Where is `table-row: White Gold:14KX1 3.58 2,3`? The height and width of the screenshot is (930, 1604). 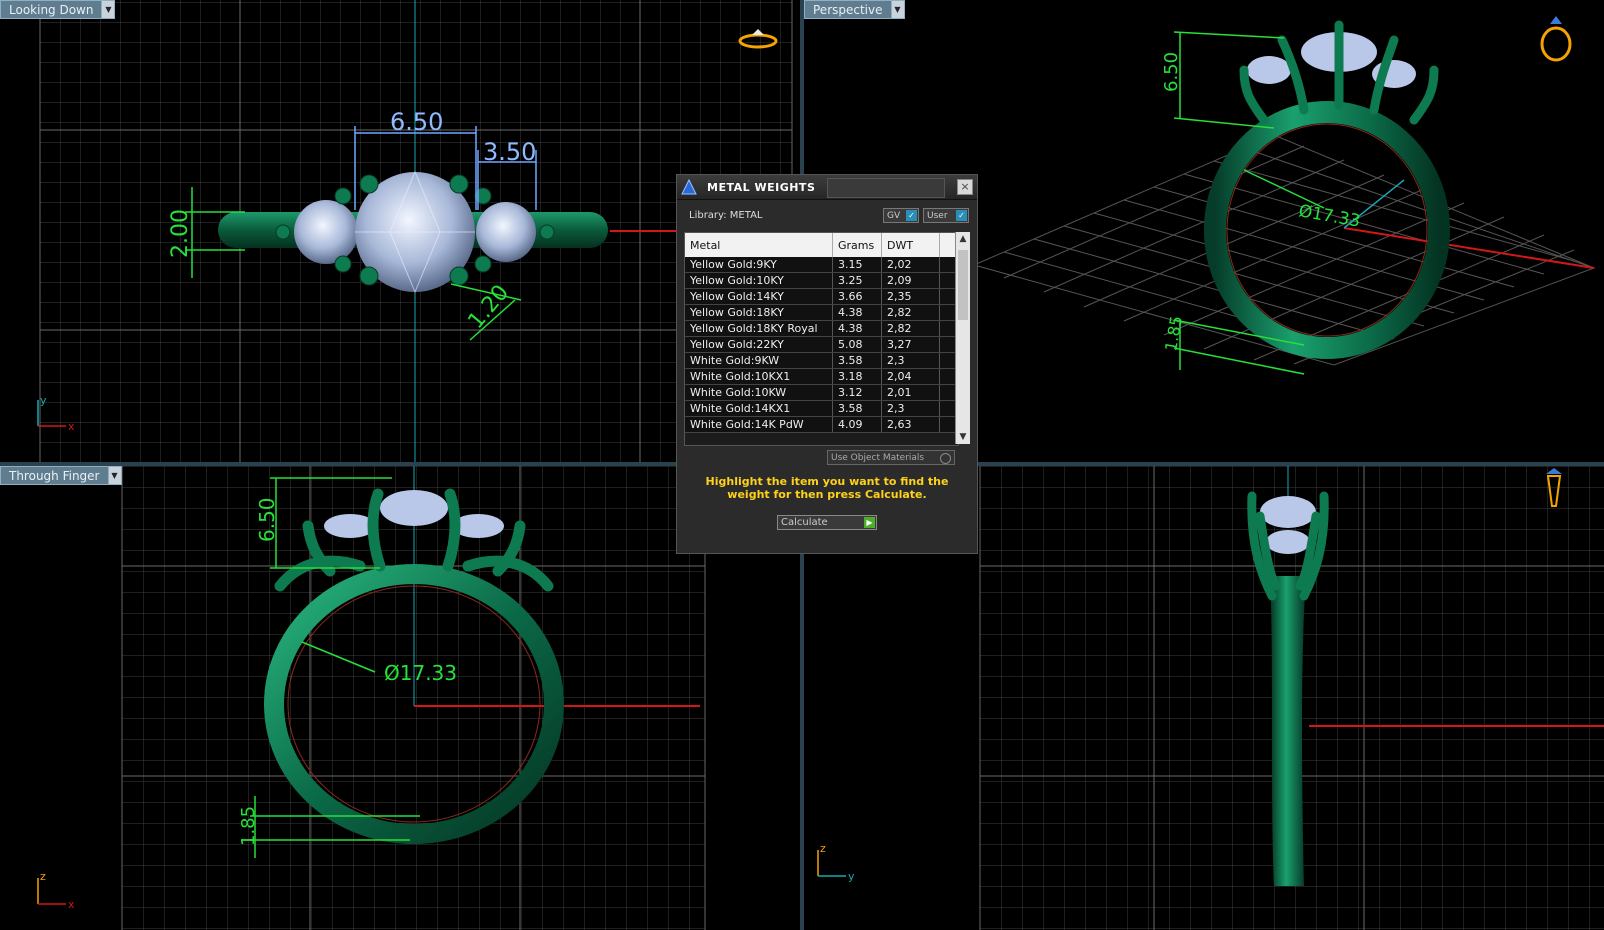 table-row: White Gold:14KX1 3.58 2,3 is located at coordinates (821, 409).